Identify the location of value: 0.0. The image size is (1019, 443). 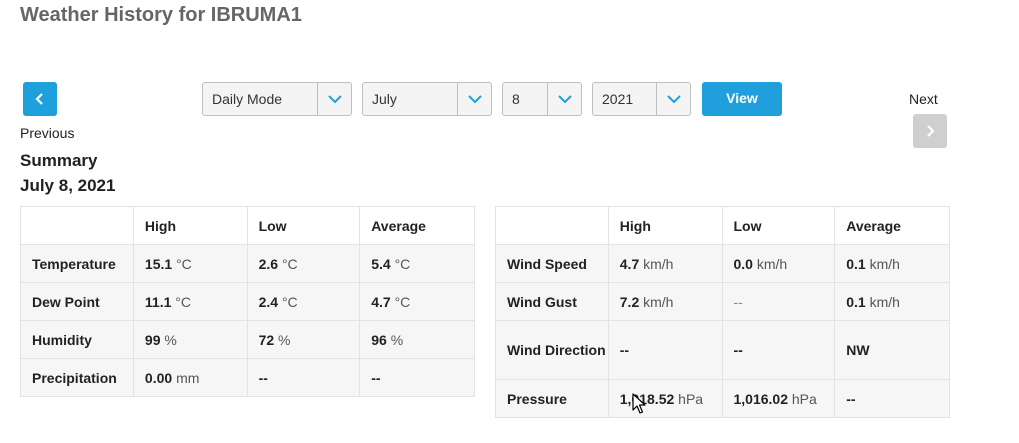
(743, 263).